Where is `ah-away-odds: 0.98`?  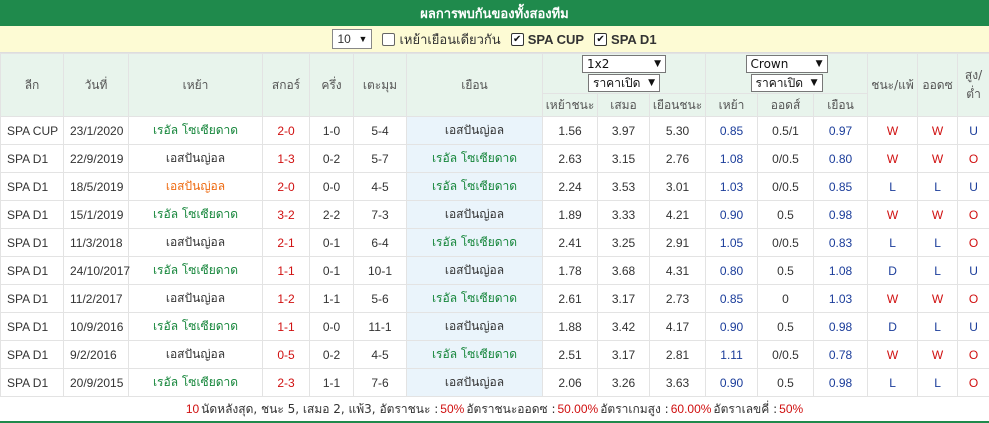
ah-away-odds: 0.98 is located at coordinates (841, 382).